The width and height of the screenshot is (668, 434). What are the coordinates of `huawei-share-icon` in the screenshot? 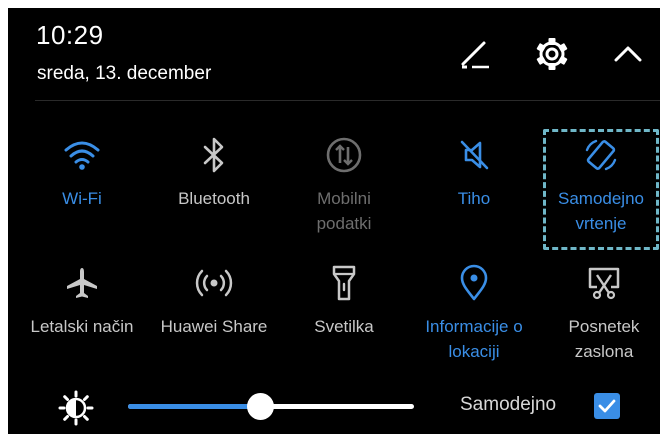 It's located at (214, 283).